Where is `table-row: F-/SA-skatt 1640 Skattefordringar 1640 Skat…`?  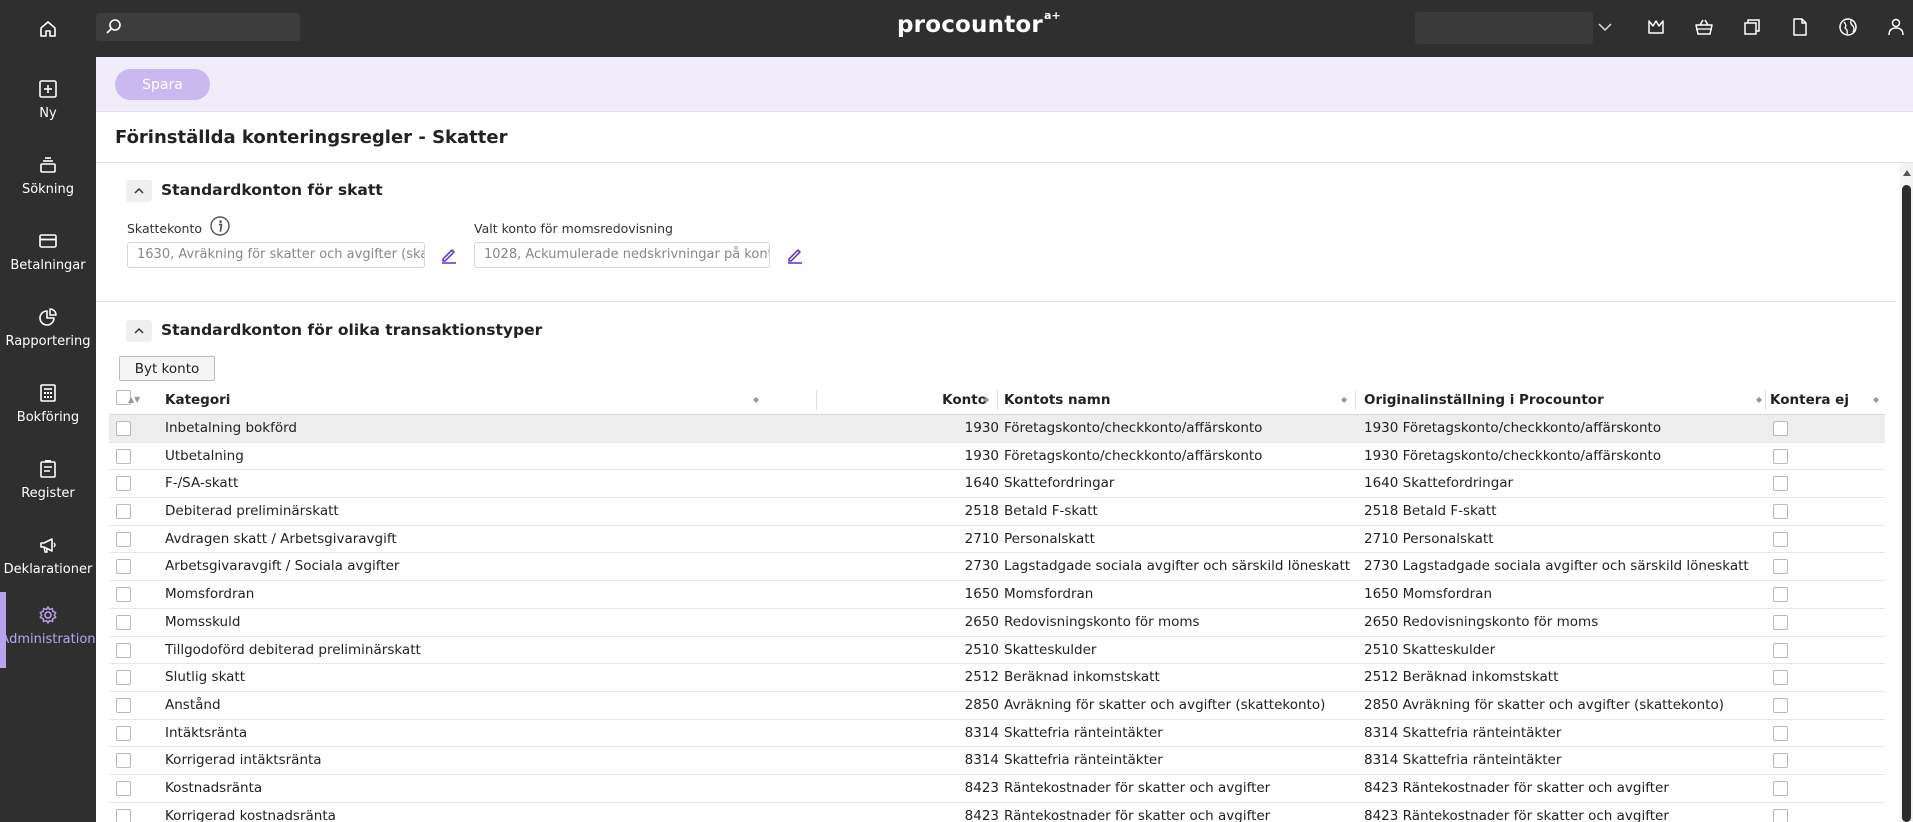 table-row: F-/SA-skatt 1640 Skattefordringar 1640 Skat… is located at coordinates (997, 484).